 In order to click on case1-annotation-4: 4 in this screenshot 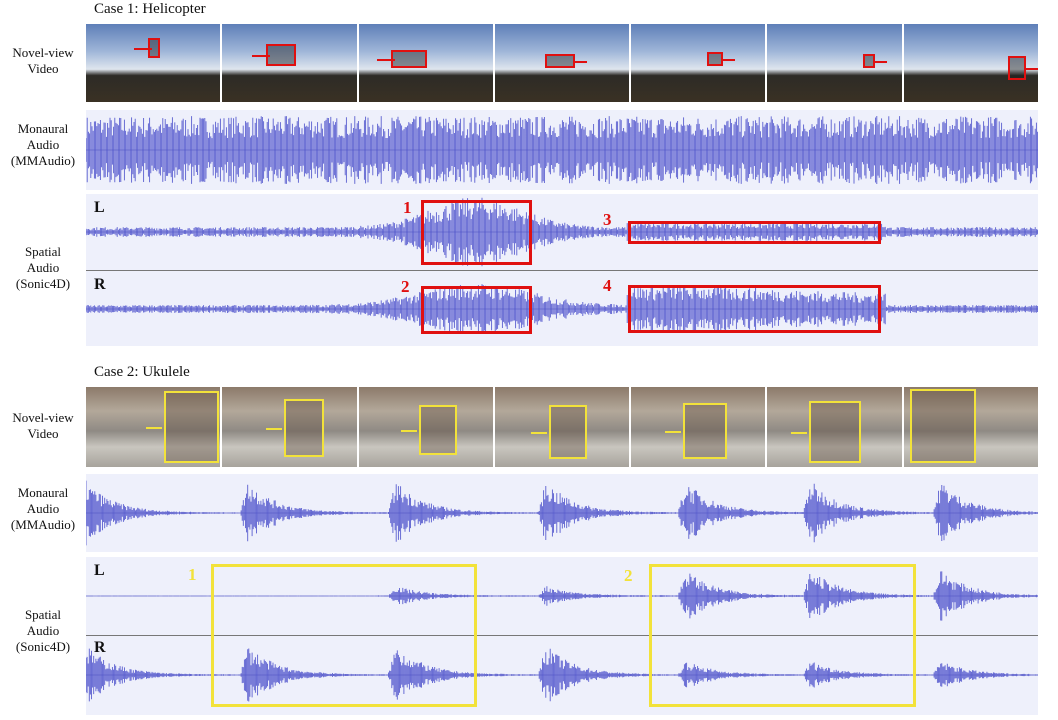, I will do `click(607, 285)`.